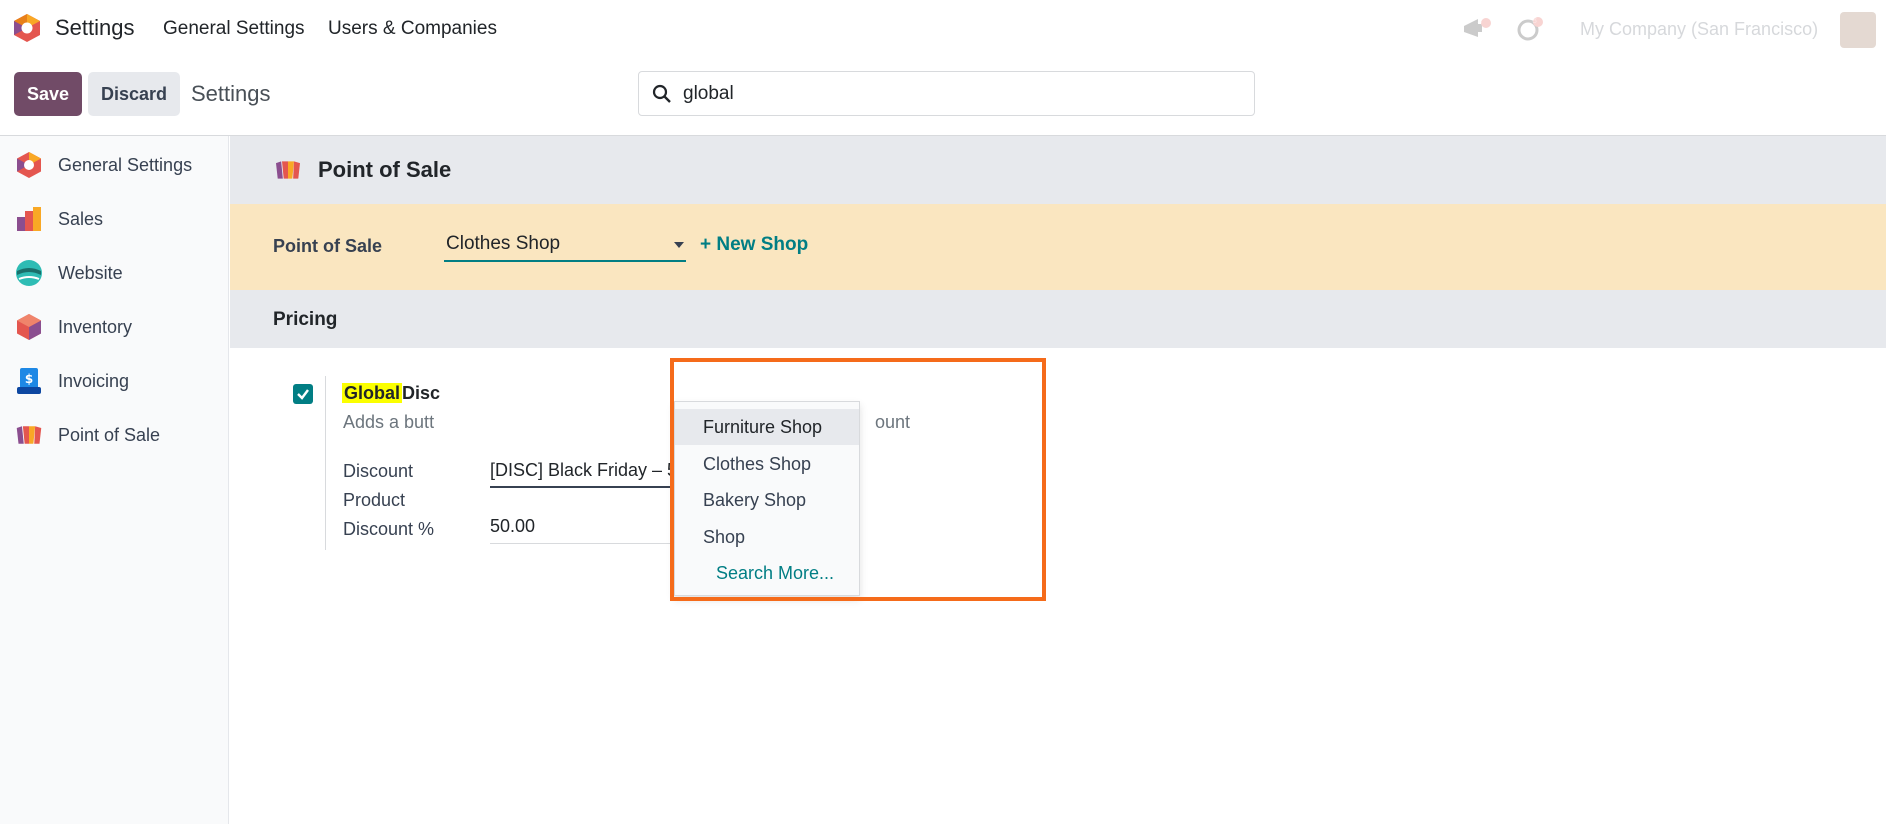  I want to click on setting-divider, so click(325, 463).